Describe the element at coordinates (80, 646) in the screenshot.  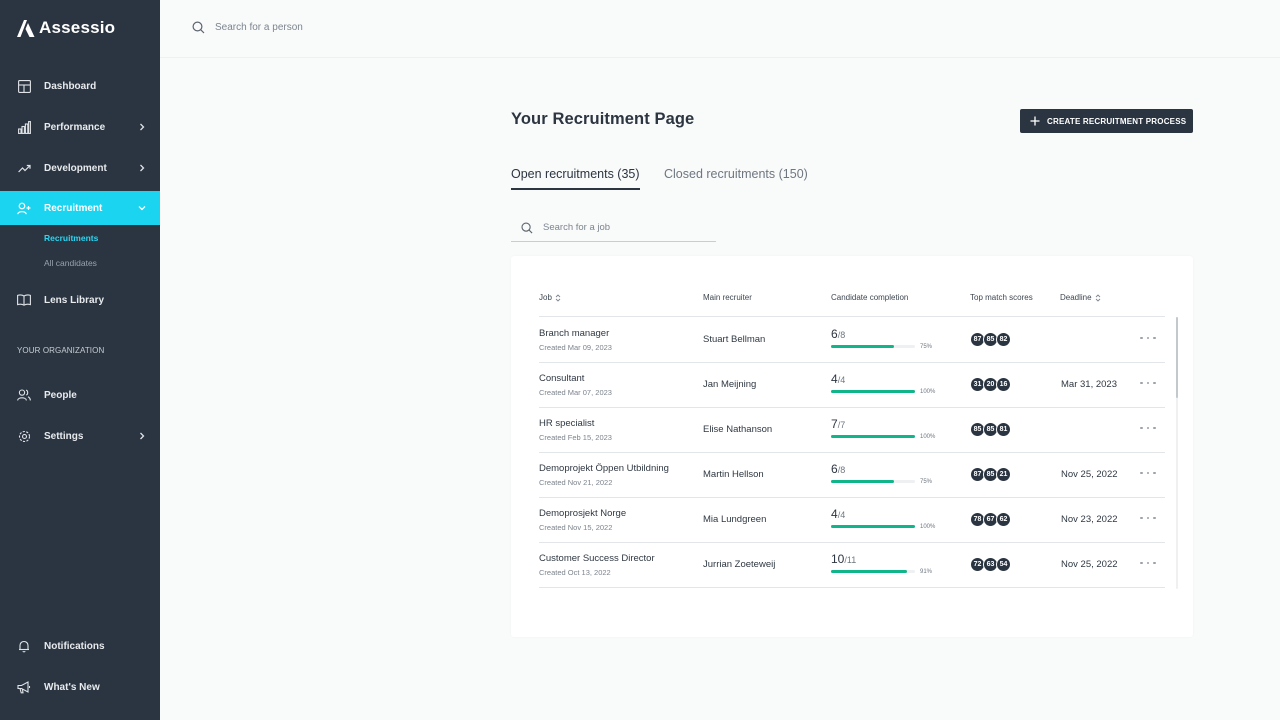
I see `sidebar-item-notifications: Notifications` at that location.